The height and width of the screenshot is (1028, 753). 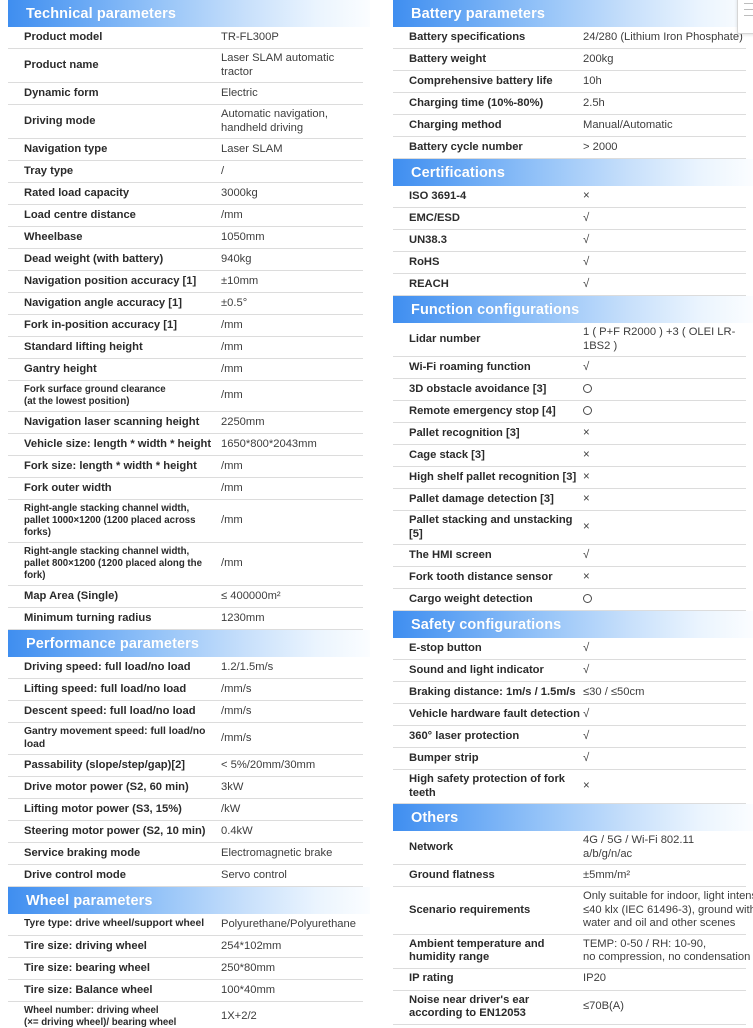 I want to click on spec-label-lifting-speed-full-load-no-load: Lifting speed: full load/no load, so click(x=105, y=688).